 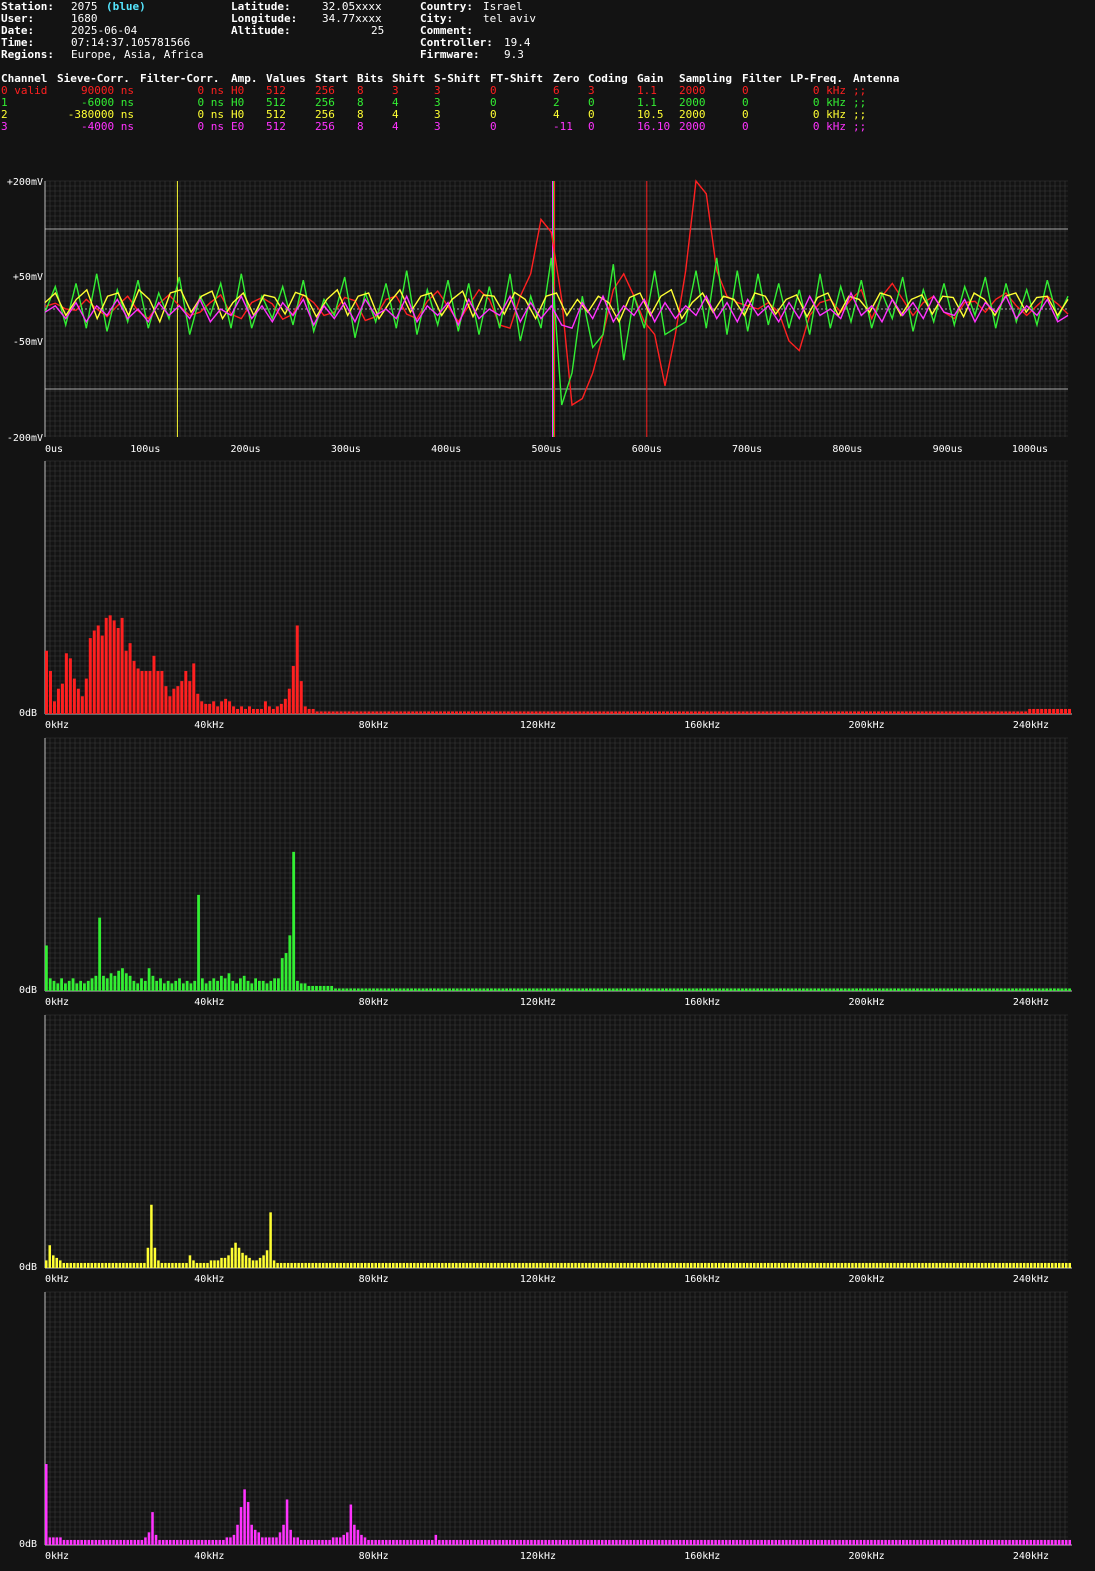 I want to click on x-tick-label: 300us, so click(x=346, y=449).